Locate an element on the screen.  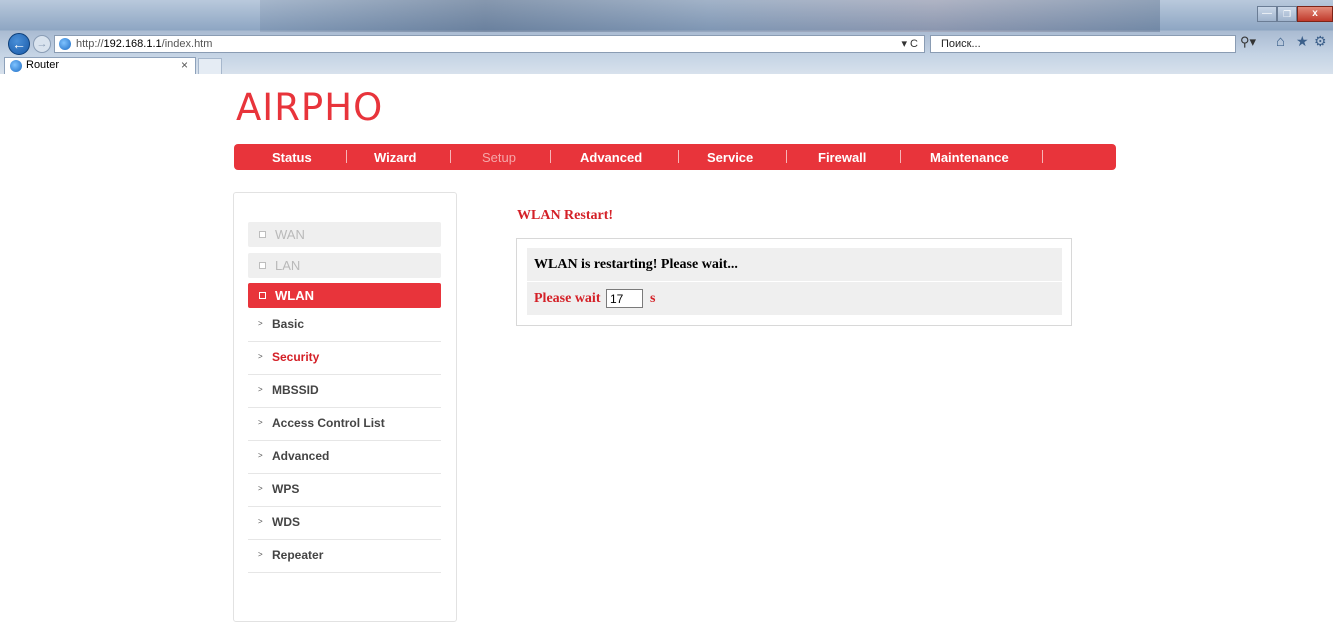
sidebar-subitem-label: WDS is located at coordinates (286, 522).